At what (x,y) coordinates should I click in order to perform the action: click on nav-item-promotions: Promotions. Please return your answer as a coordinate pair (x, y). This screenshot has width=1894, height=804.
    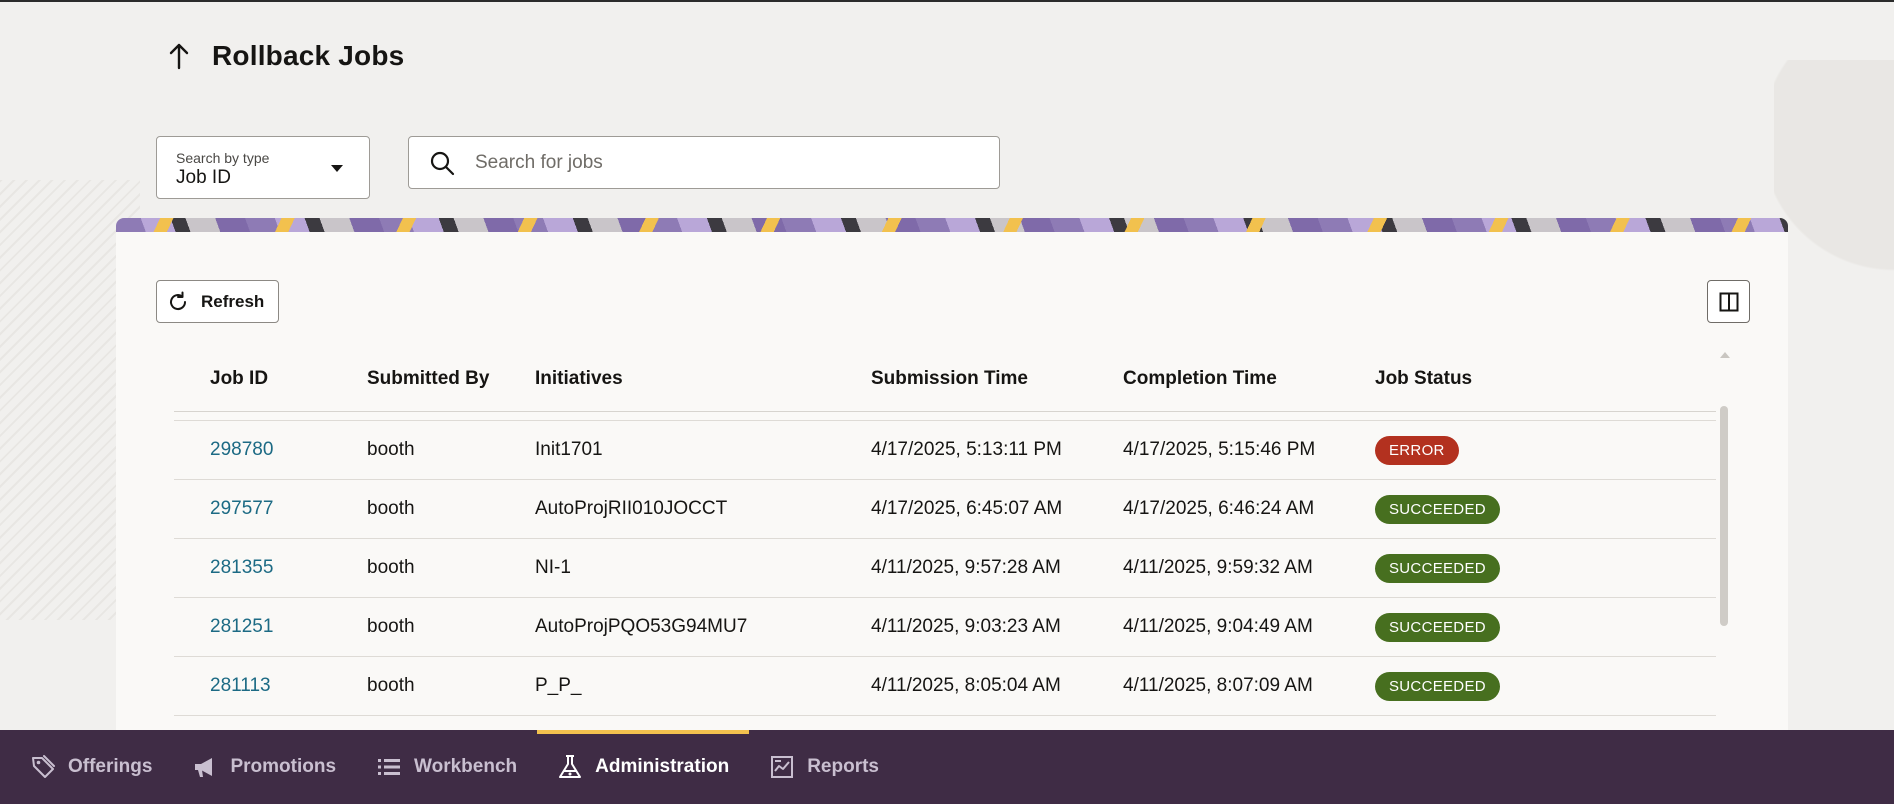
    Looking at the image, I should click on (264, 767).